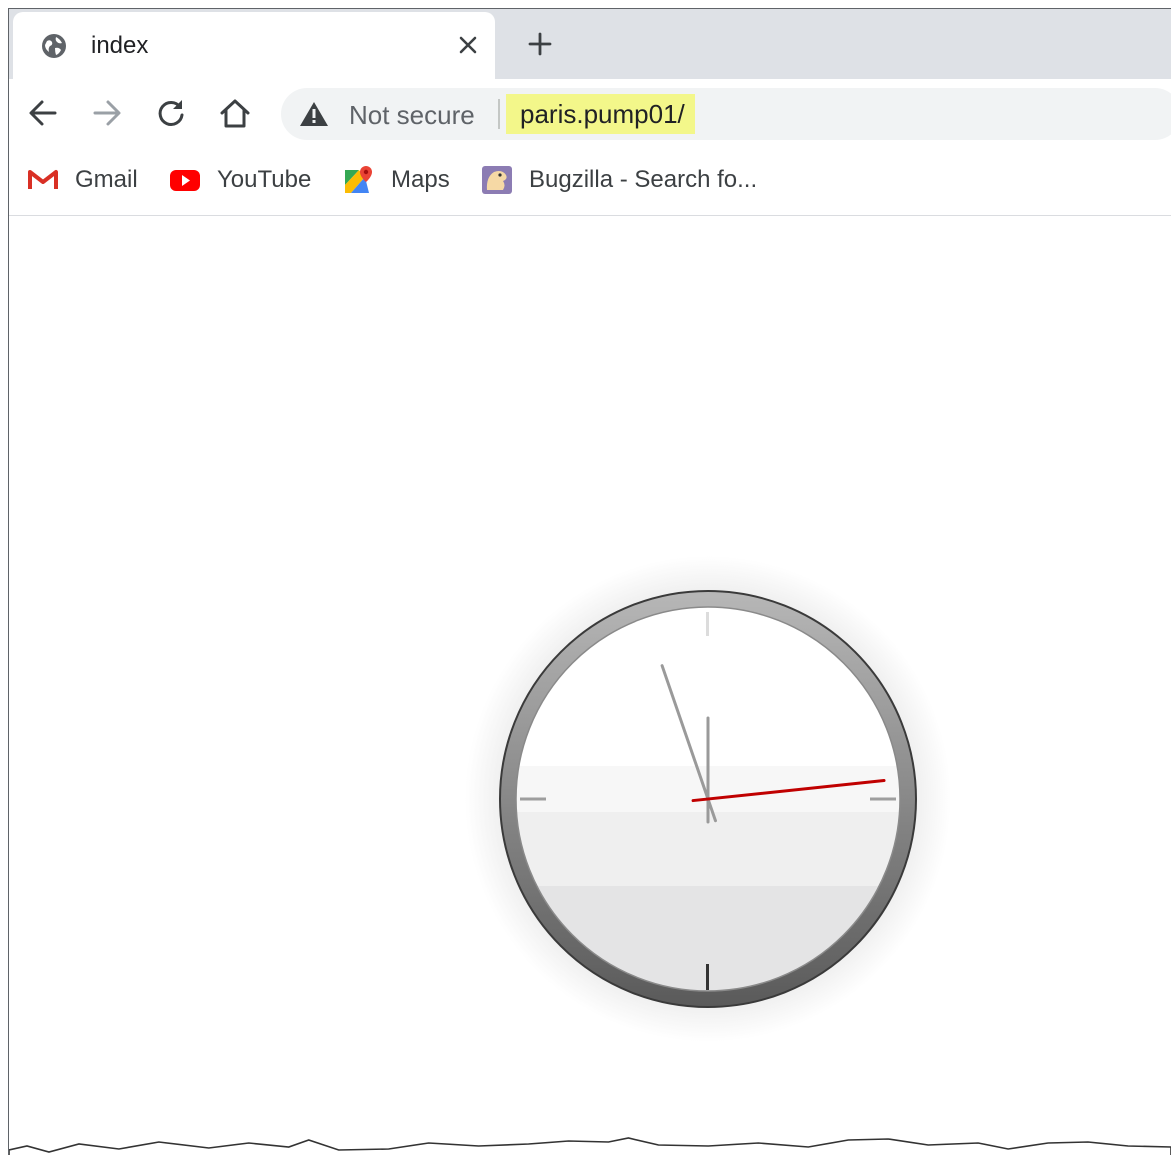 This screenshot has height=1155, width=1171. What do you see at coordinates (540, 44) in the screenshot?
I see `plus-icon` at bounding box center [540, 44].